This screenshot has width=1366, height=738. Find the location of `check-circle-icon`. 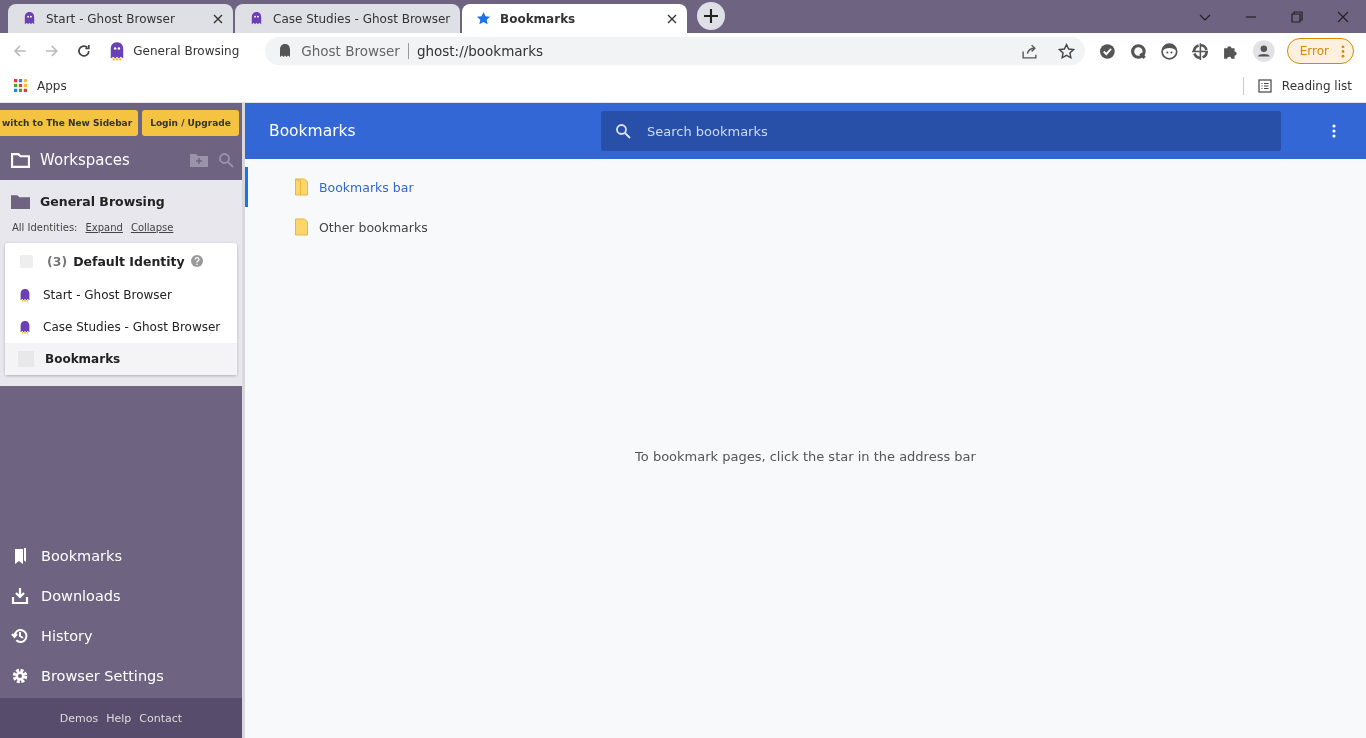

check-circle-icon is located at coordinates (1108, 51).